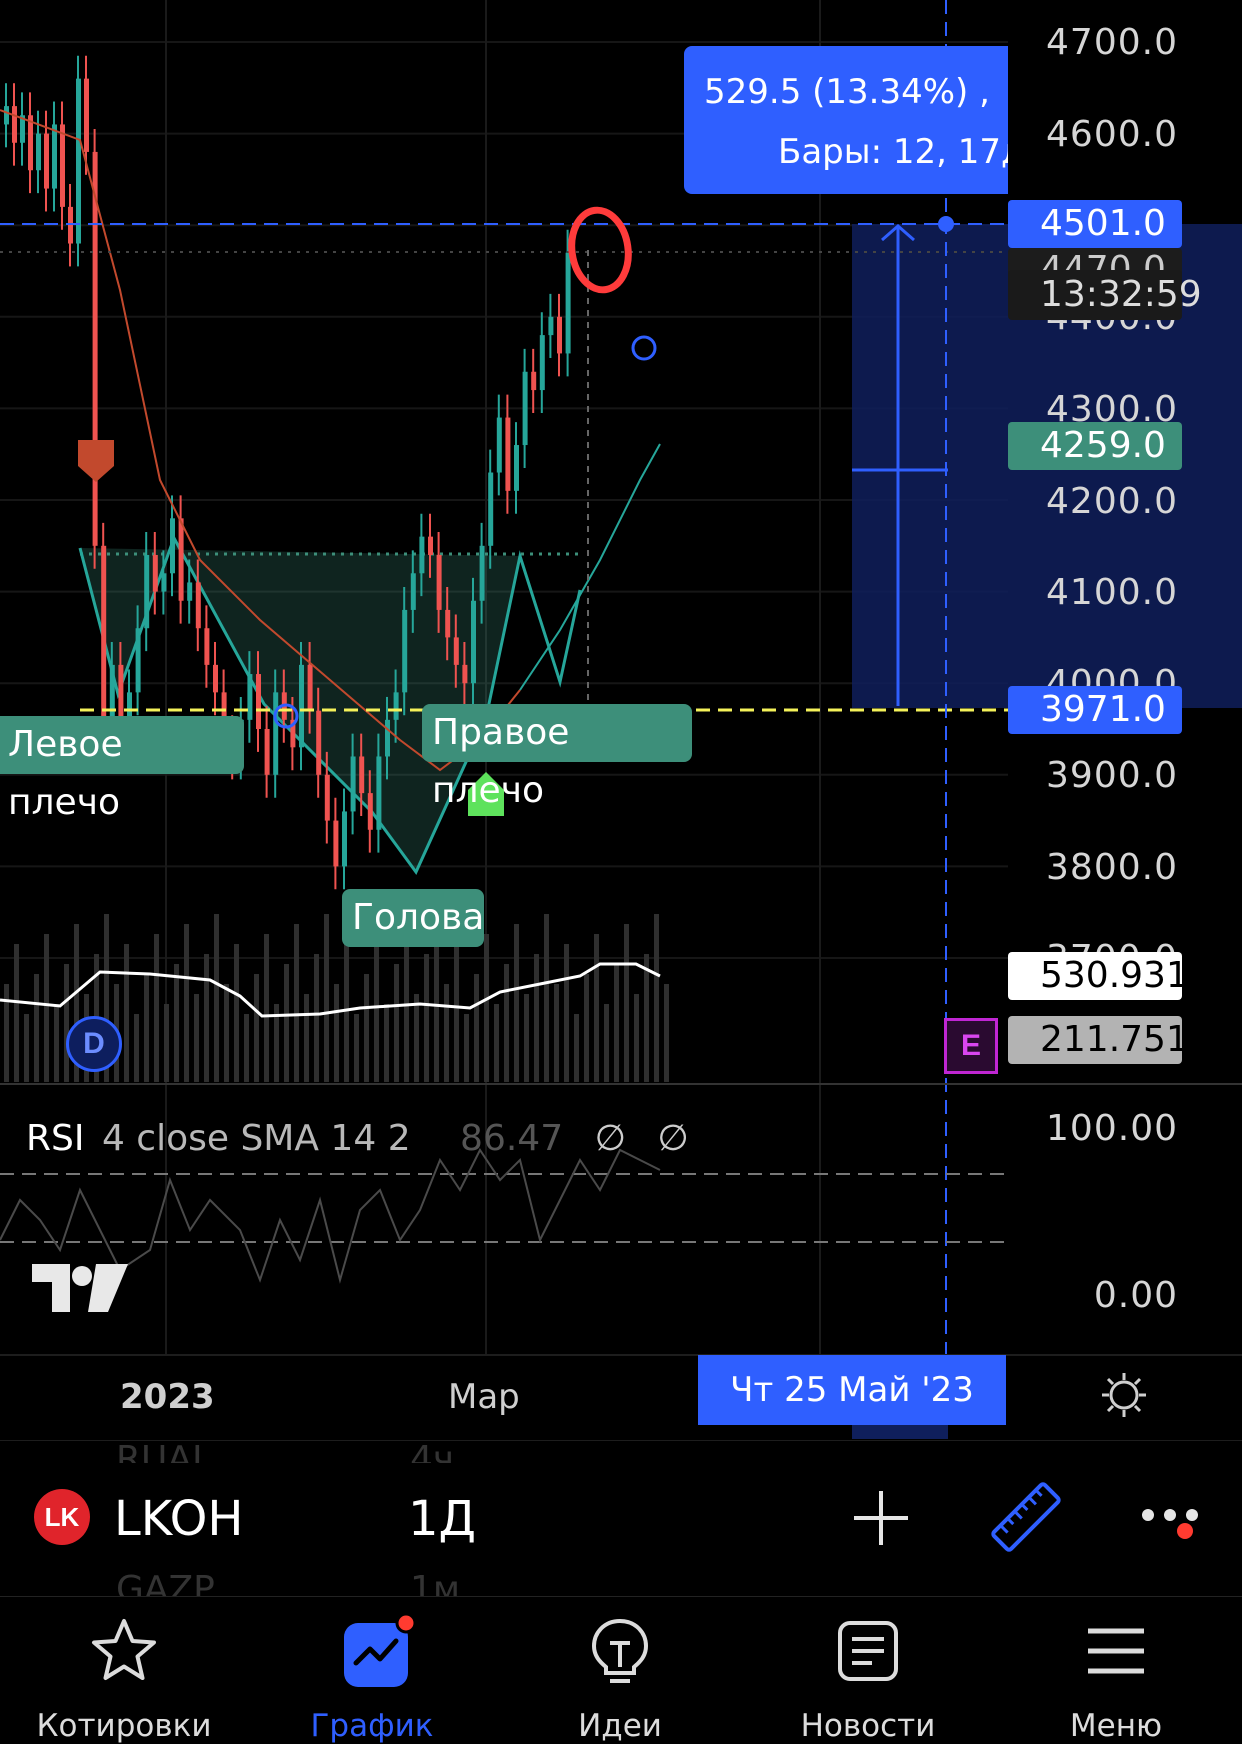 This screenshot has height=1744, width=1242. Describe the element at coordinates (80, 1290) in the screenshot. I see `tradingview-logo` at that location.